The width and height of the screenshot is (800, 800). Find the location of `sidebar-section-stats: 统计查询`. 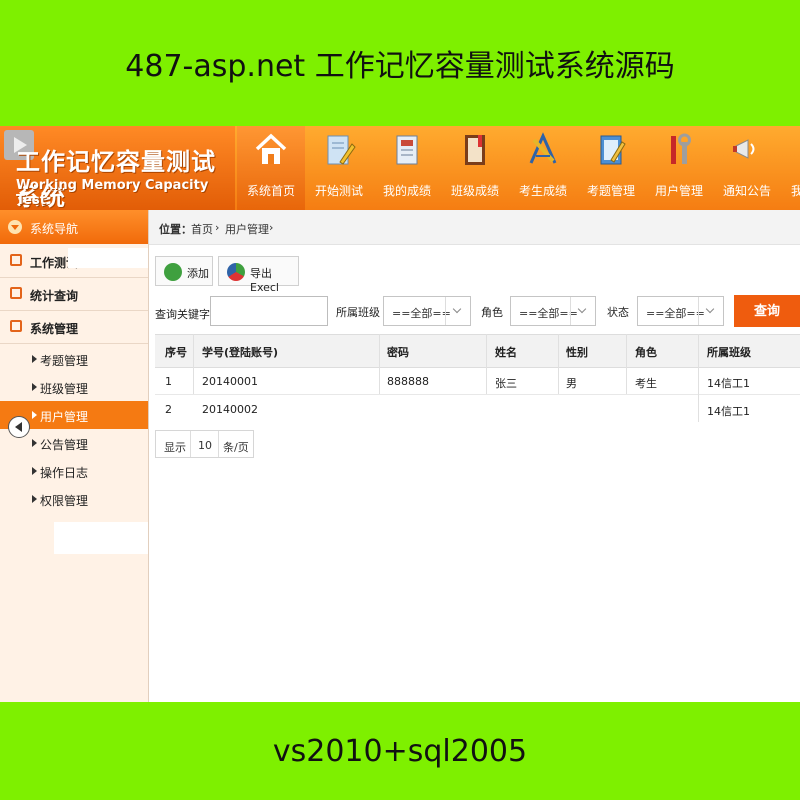

sidebar-section-stats: 统计查询 is located at coordinates (74, 294).